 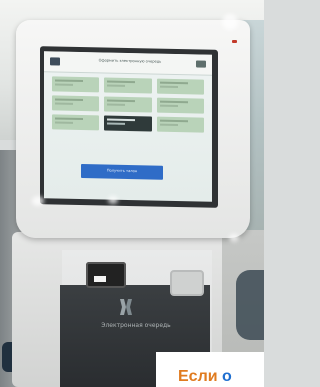 What do you see at coordinates (250, 305) in the screenshot?
I see `background-coat` at bounding box center [250, 305].